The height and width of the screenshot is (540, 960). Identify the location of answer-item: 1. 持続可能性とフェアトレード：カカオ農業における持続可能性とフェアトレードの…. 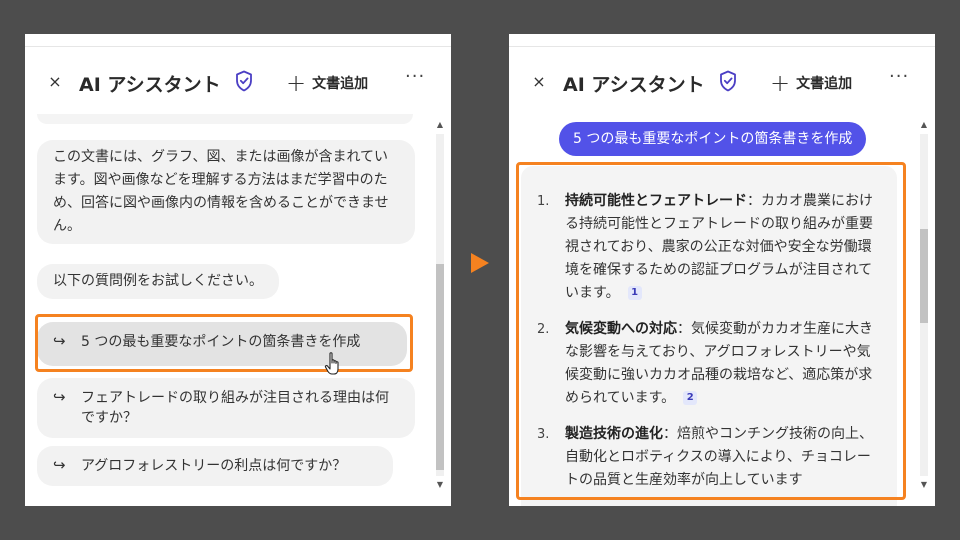
(709, 247).